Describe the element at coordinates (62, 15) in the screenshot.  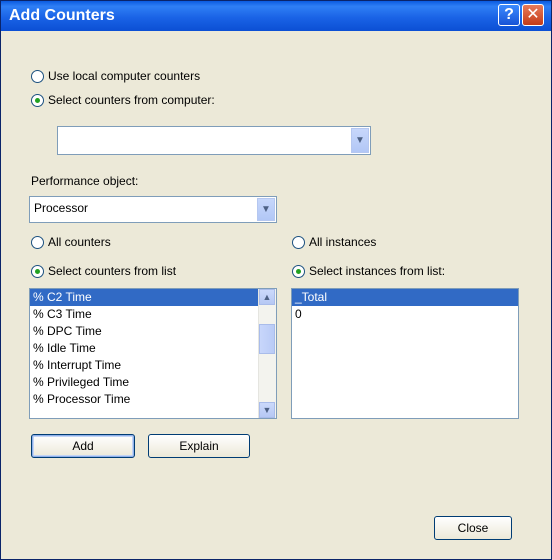
I see `dialog-title: Add Counters` at that location.